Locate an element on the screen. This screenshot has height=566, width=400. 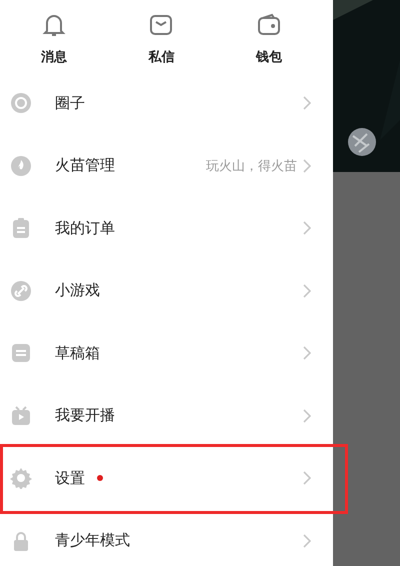
menu-item: 我要开播 is located at coordinates (166, 415).